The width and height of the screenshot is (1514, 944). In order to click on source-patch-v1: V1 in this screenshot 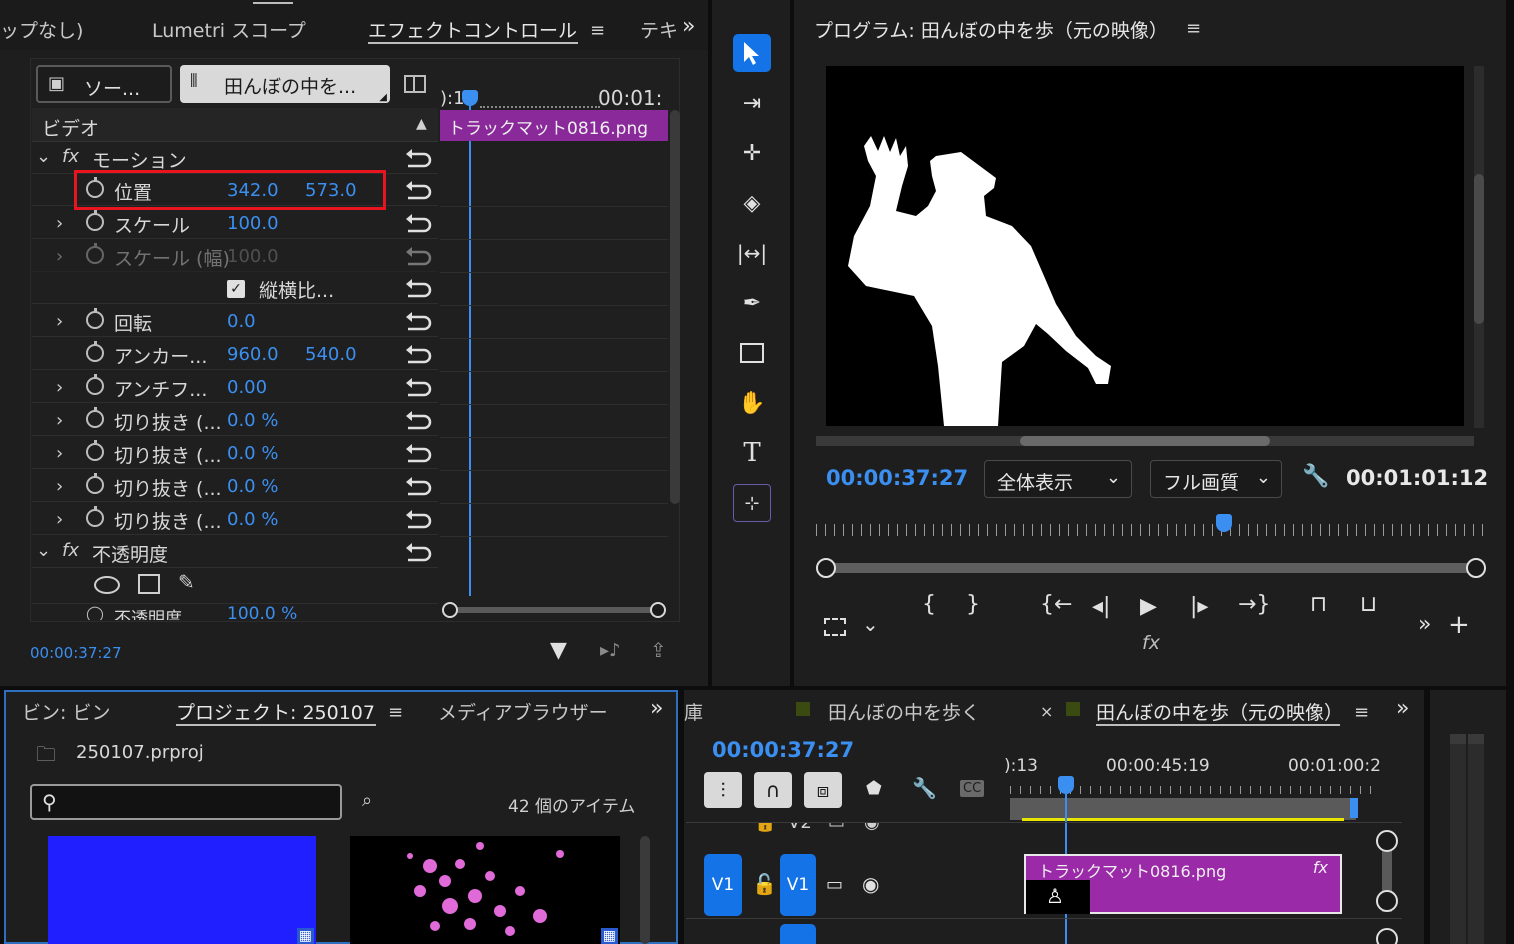, I will do `click(723, 885)`.